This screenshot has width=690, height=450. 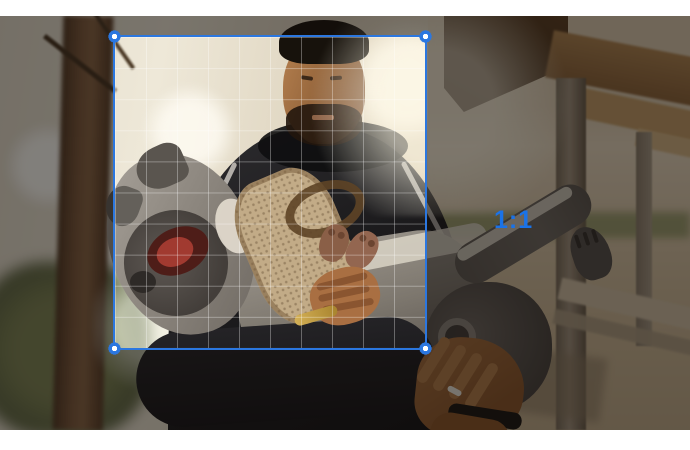 I want to click on crop-handle-top-right, so click(x=425, y=36).